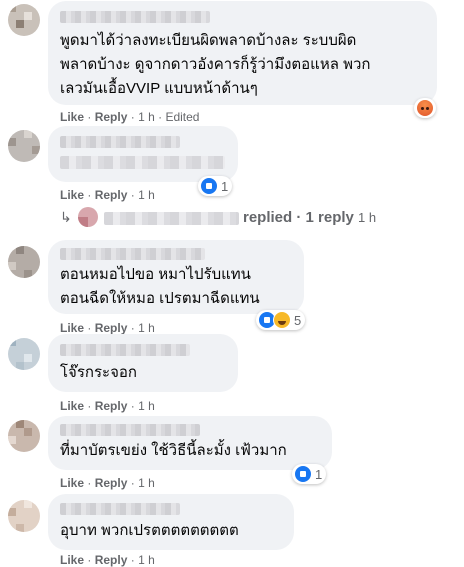 The image size is (464, 567). I want to click on haha-icon, so click(282, 320).